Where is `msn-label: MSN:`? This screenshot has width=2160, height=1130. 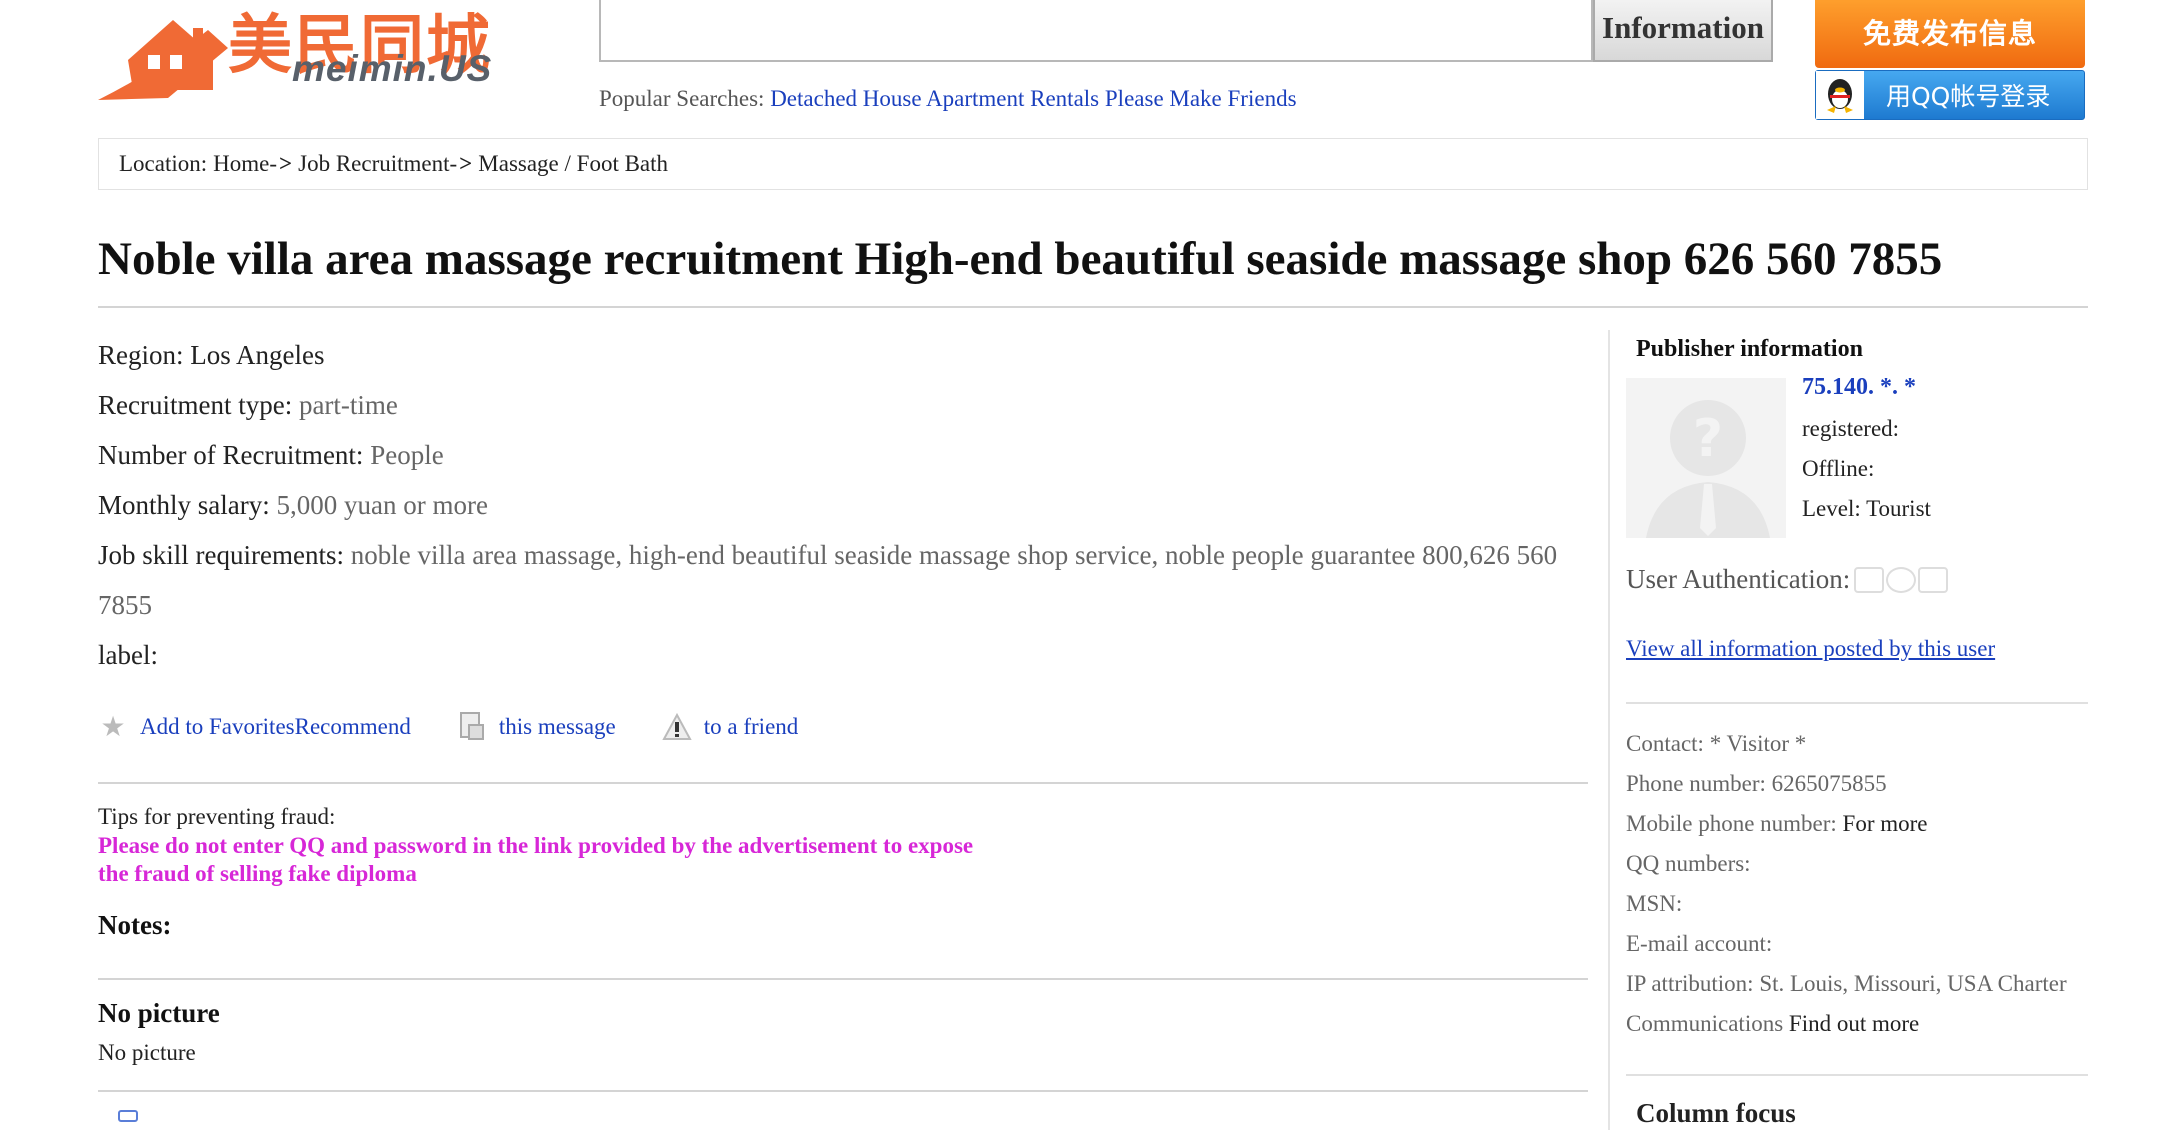 msn-label: MSN: is located at coordinates (1654, 903).